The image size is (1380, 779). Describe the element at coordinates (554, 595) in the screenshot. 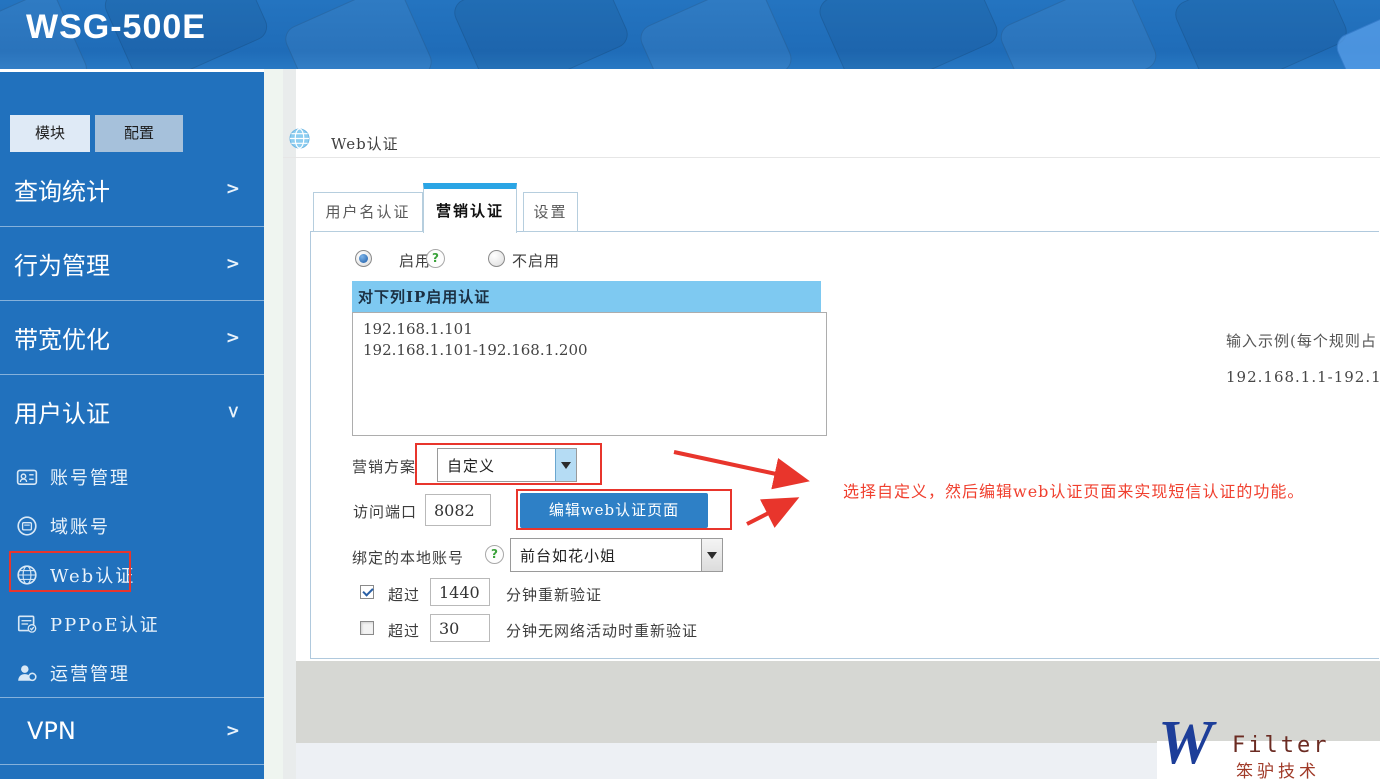

I see `timeout1-suffix: 分钟重新验证` at that location.